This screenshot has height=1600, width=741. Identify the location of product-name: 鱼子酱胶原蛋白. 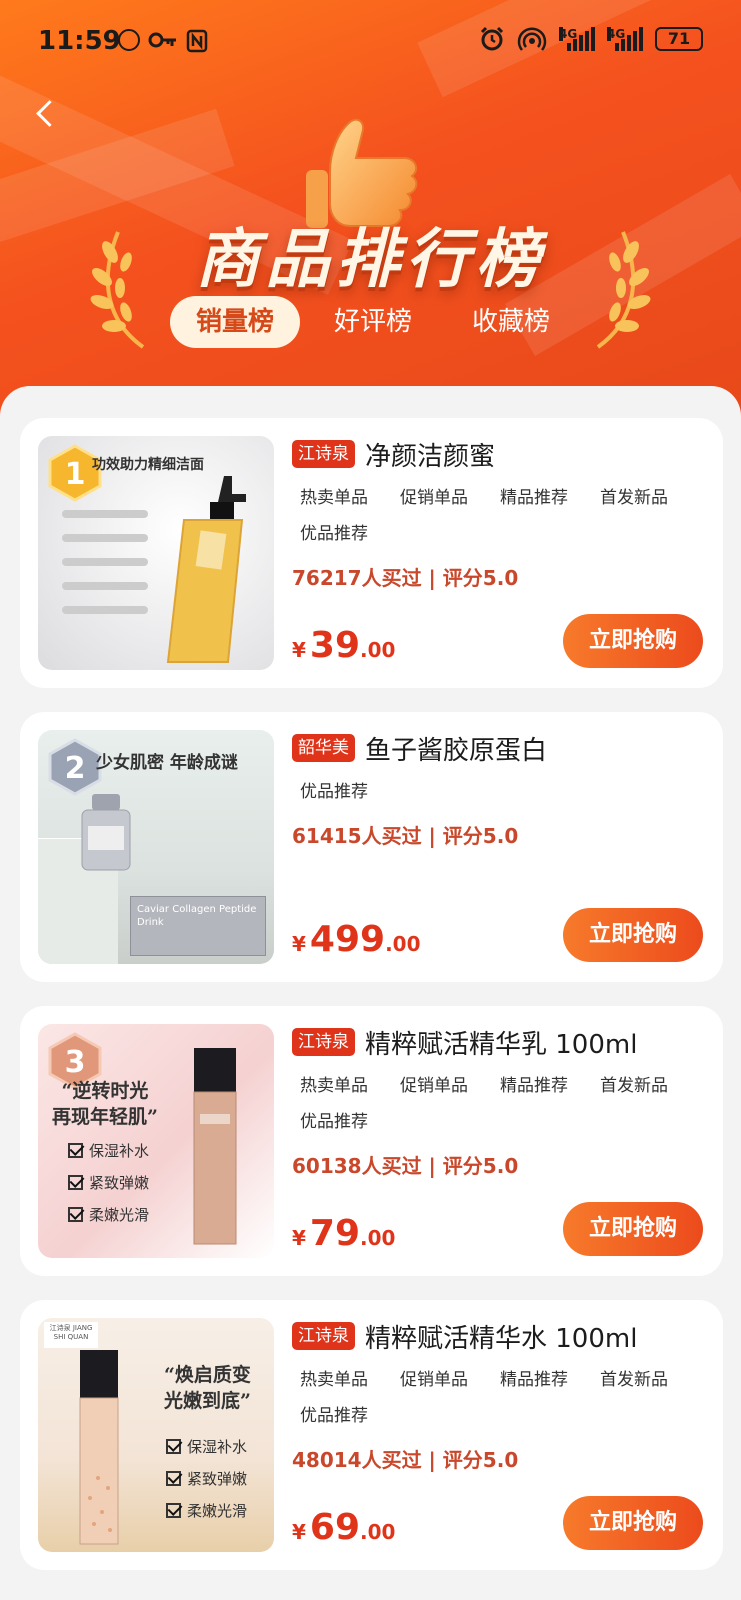
(456, 748).